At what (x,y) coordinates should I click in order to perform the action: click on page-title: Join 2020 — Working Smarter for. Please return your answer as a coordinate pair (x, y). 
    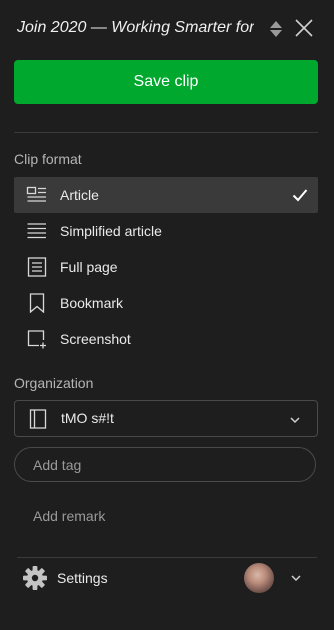
    Looking at the image, I should click on (135, 28).